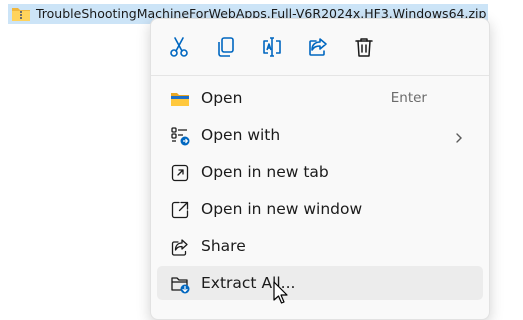  Describe the element at coordinates (180, 173) in the screenshot. I see `new-tab-icon` at that location.